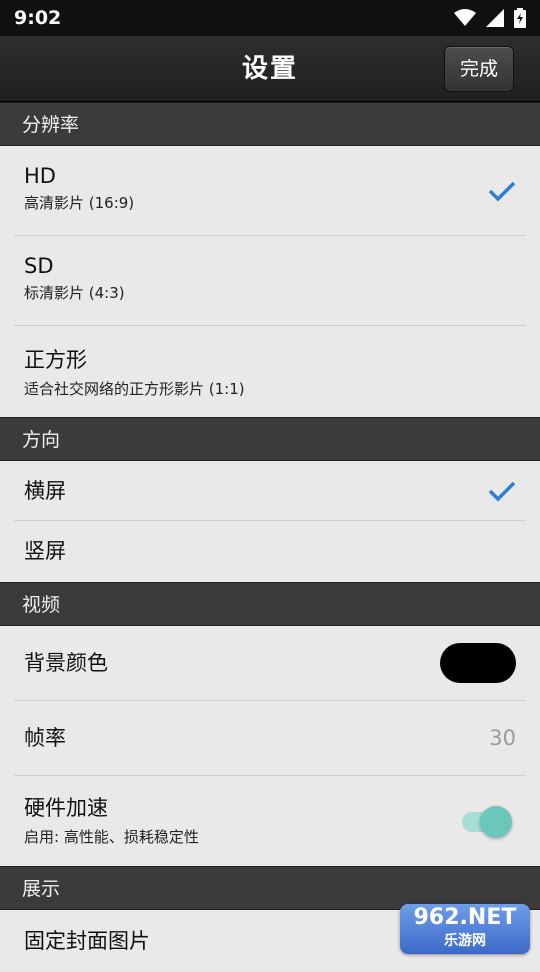 The image size is (540, 972). What do you see at coordinates (45, 551) in the screenshot?
I see `option-label: 竖屏` at bounding box center [45, 551].